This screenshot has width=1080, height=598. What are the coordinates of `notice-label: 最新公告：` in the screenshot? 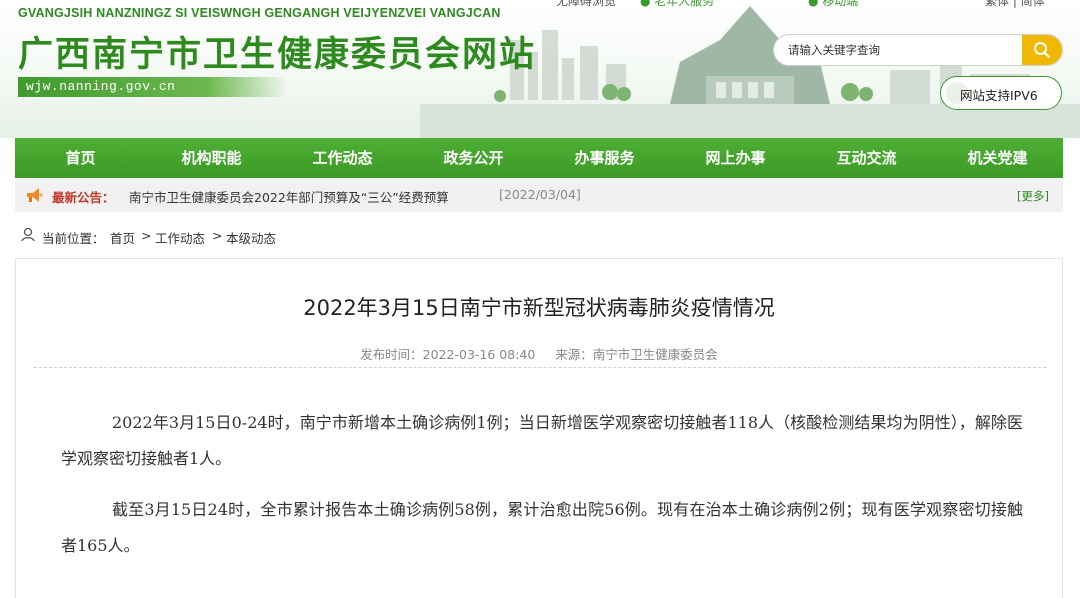 It's located at (83, 197).